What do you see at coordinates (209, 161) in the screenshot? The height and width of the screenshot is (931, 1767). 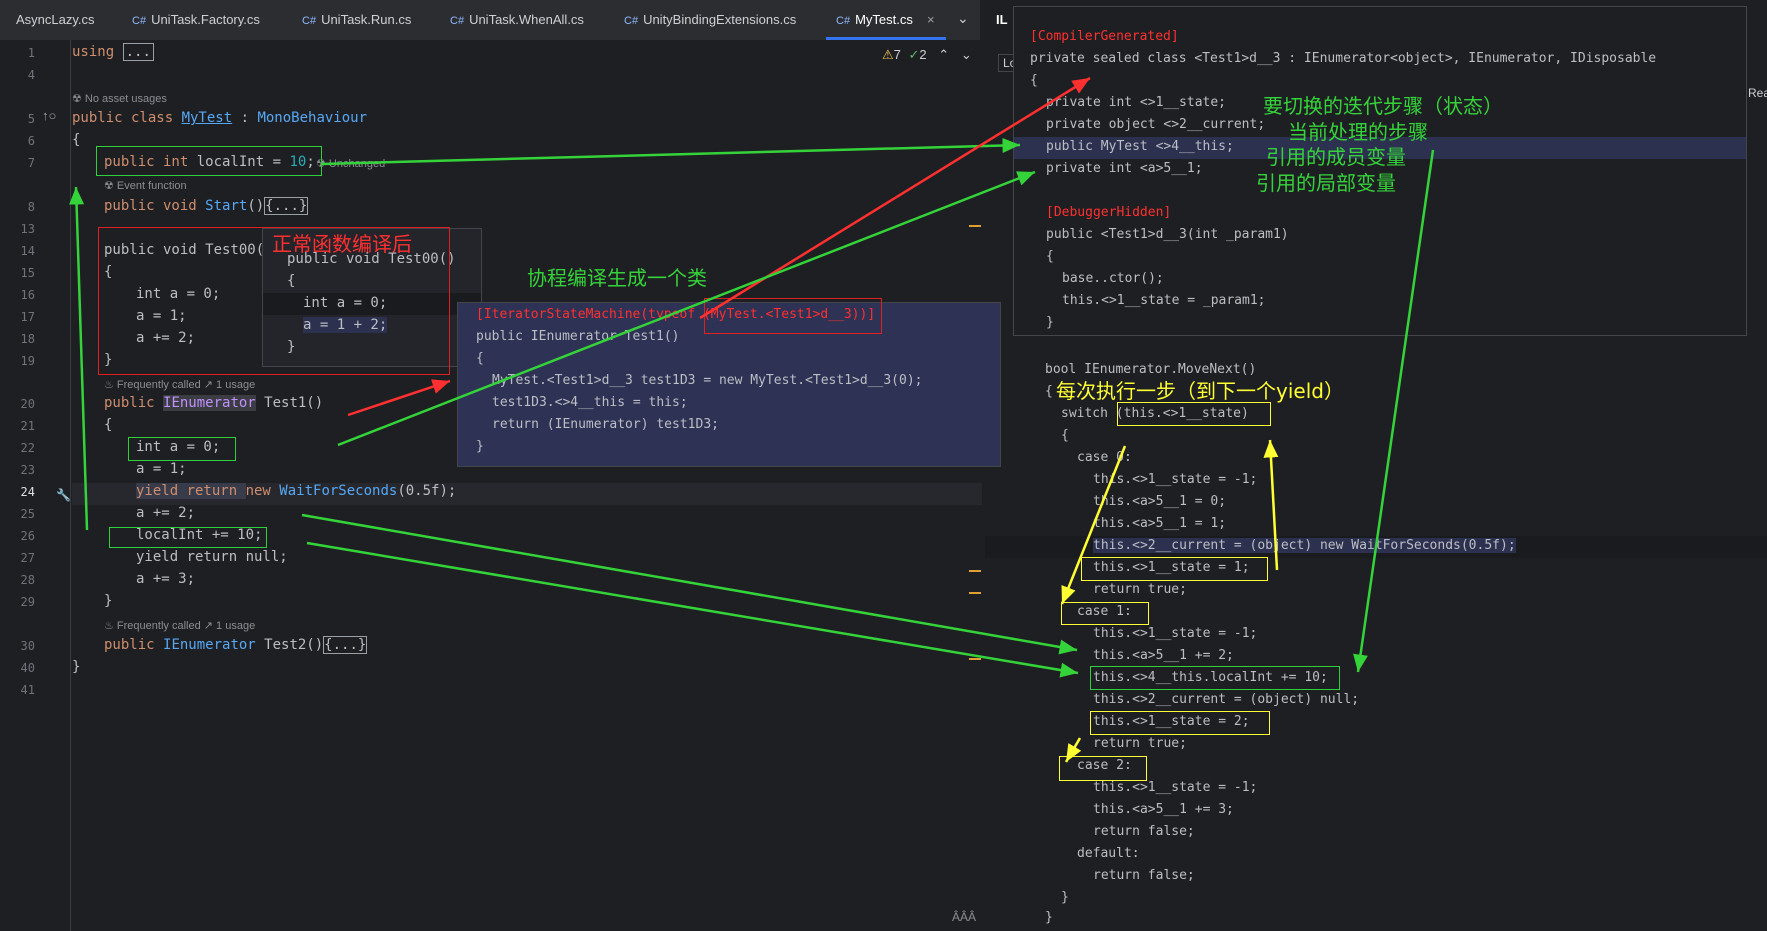 I see `highlight-box-localint` at bounding box center [209, 161].